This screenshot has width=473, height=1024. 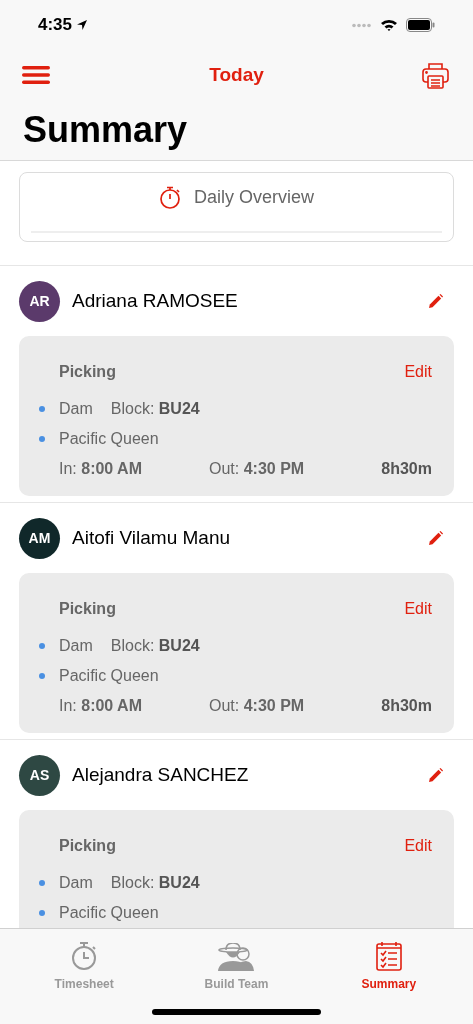 What do you see at coordinates (389, 25) in the screenshot?
I see `wifi-icon` at bounding box center [389, 25].